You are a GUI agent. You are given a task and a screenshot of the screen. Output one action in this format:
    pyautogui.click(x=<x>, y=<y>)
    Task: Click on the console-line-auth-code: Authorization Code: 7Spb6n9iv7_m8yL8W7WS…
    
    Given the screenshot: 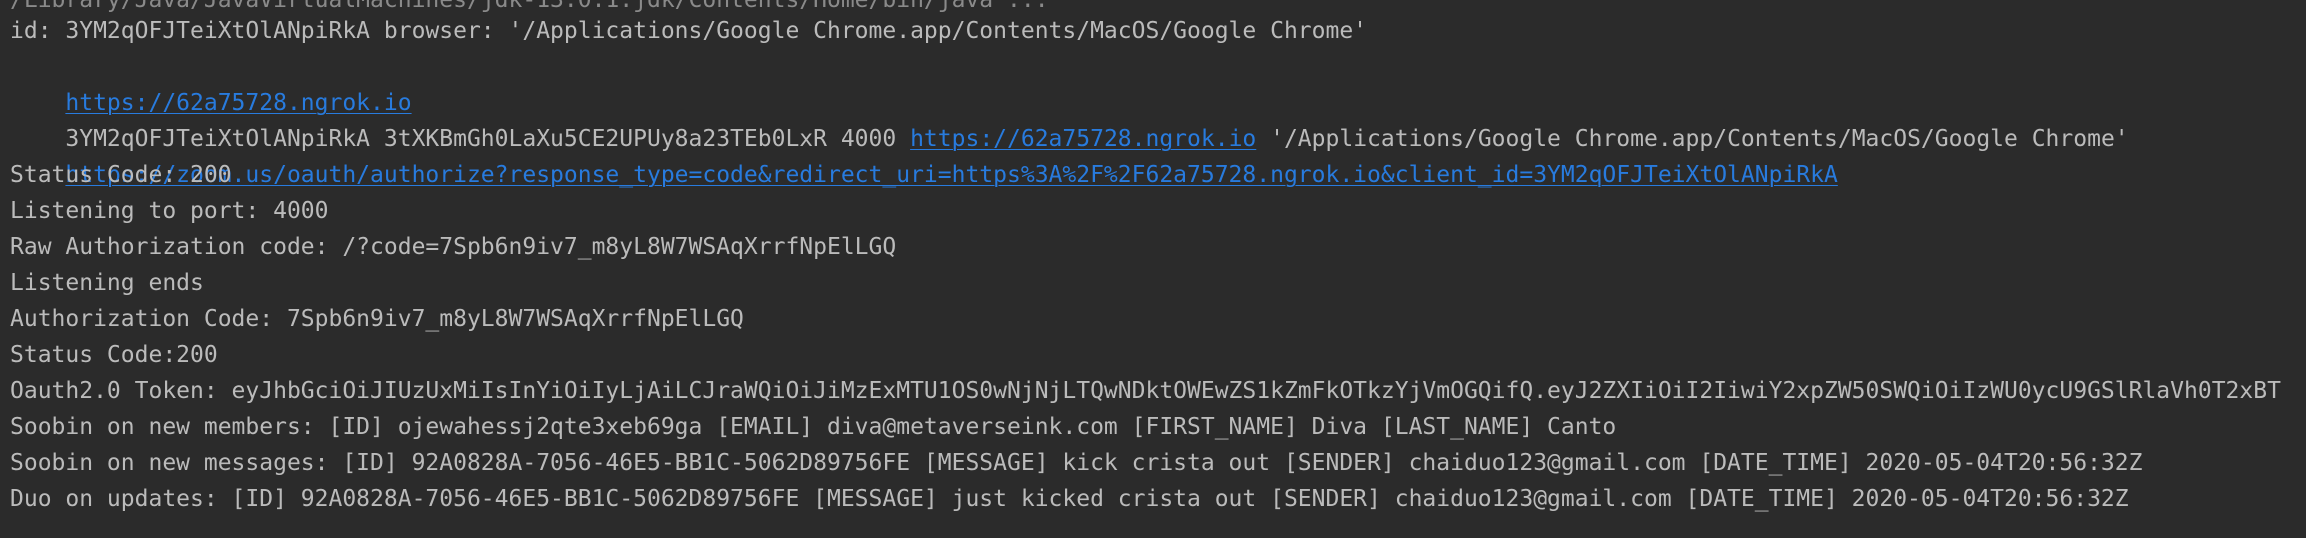 What is the action you would take?
    pyautogui.click(x=377, y=319)
    